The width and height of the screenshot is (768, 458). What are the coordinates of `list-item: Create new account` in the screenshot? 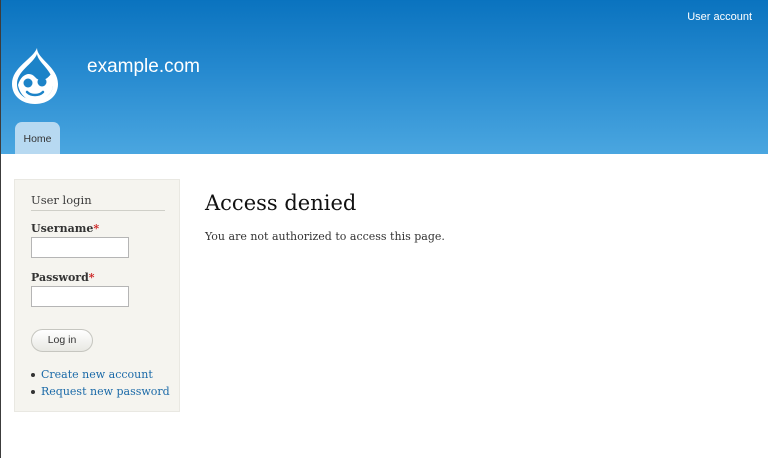 It's located at (100, 374).